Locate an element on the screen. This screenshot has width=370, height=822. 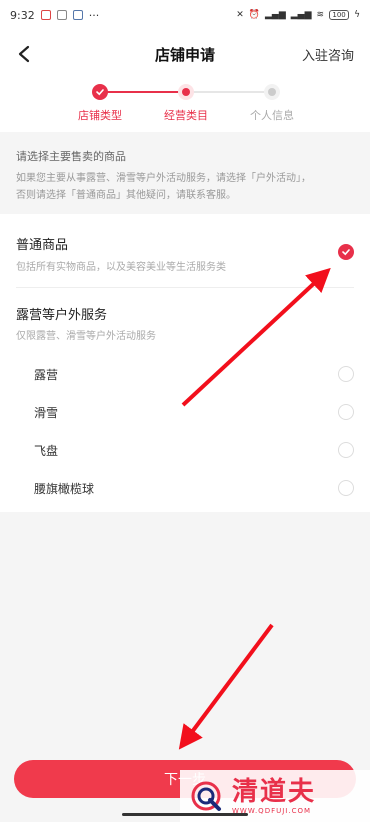
home-indicator is located at coordinates (185, 814).